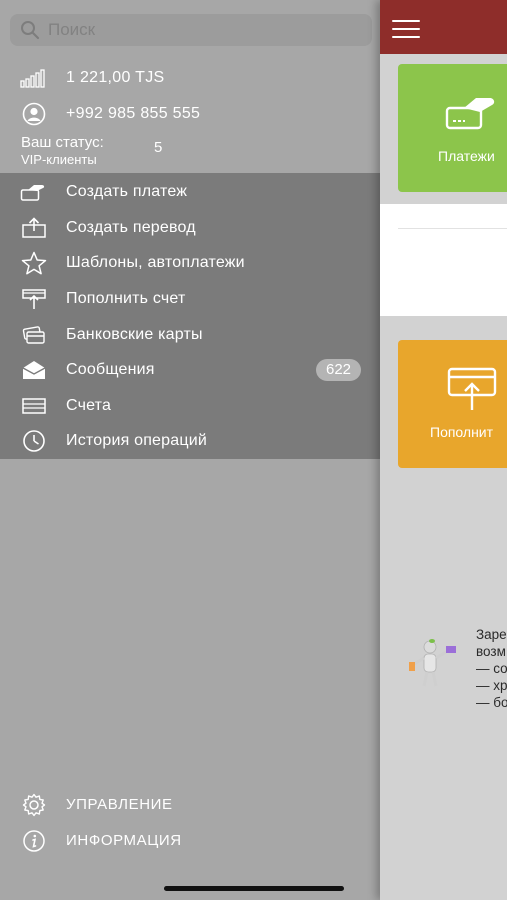 The image size is (507, 900). I want to click on menu-item-information: ИНФОРМАЦИЯ, so click(190, 840).